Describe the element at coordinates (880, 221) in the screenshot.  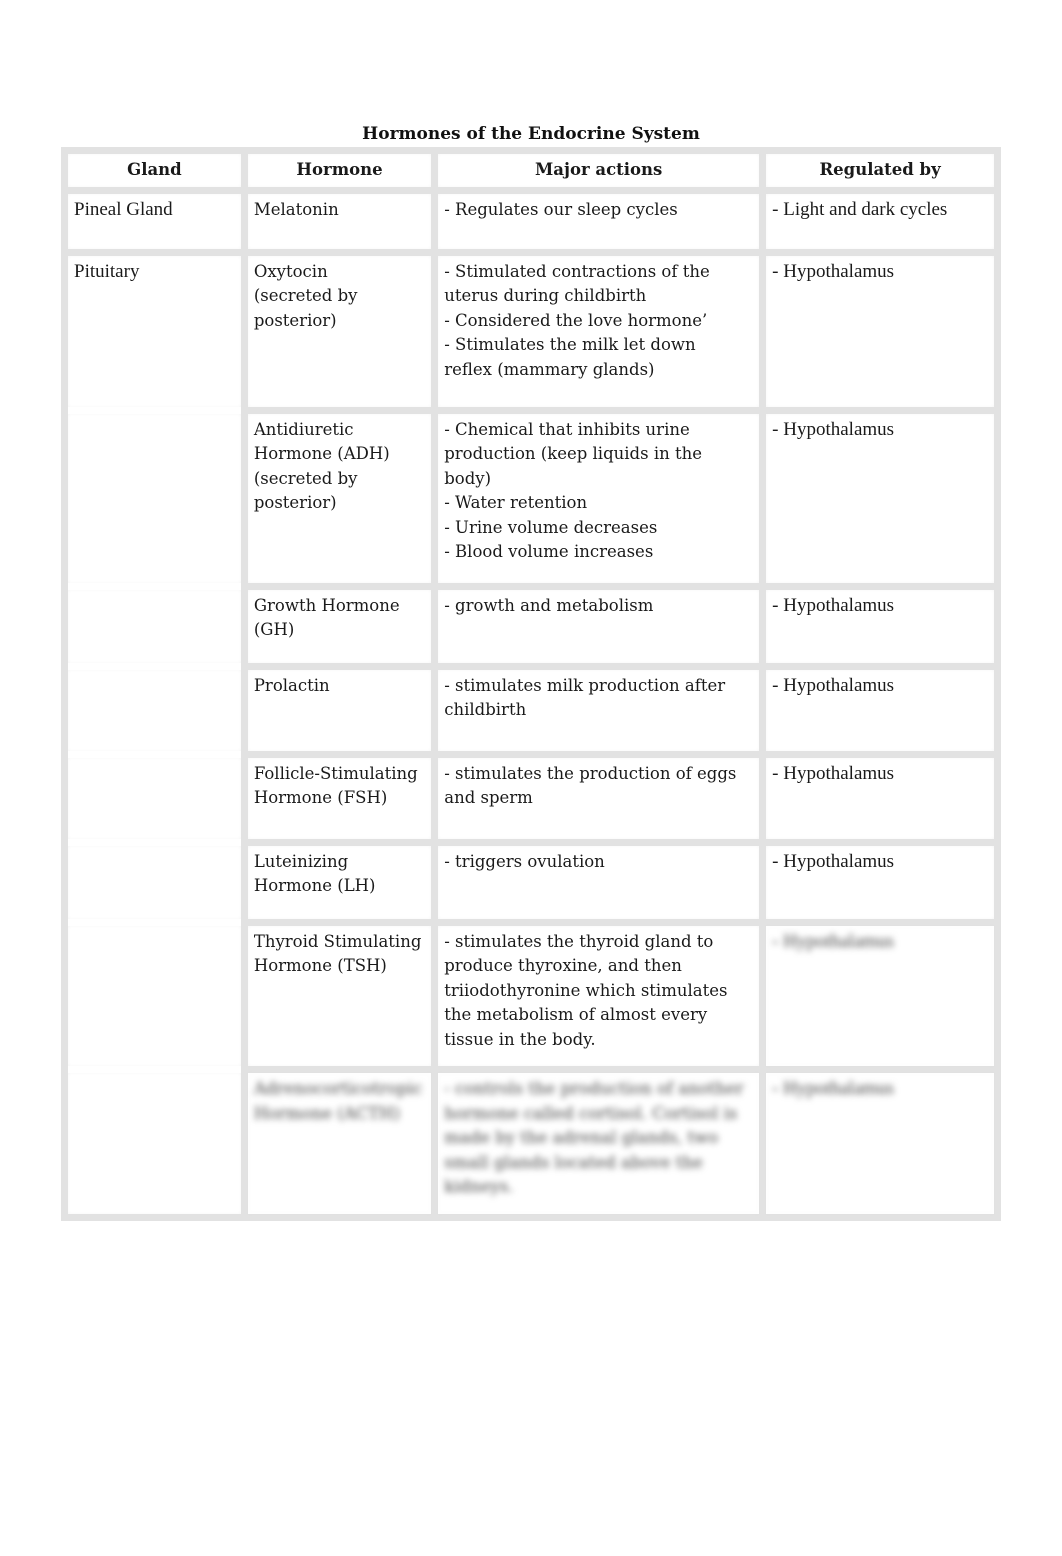
I see `cell-regulated-by: - Light and dark cycles` at that location.